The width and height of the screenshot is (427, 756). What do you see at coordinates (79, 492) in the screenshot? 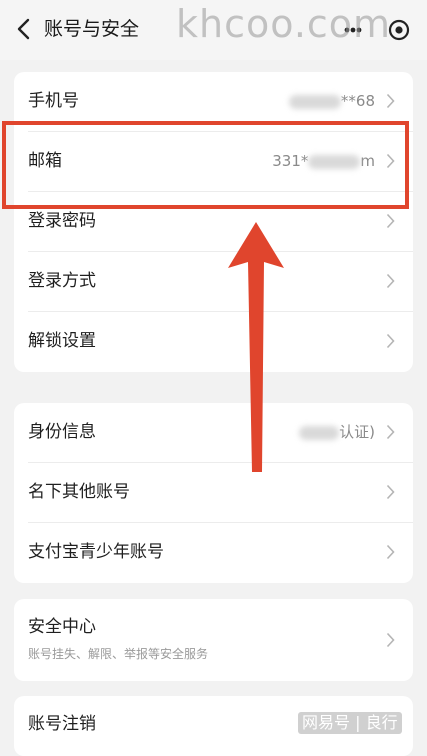
I see `row-label: 名下其他账号` at bounding box center [79, 492].